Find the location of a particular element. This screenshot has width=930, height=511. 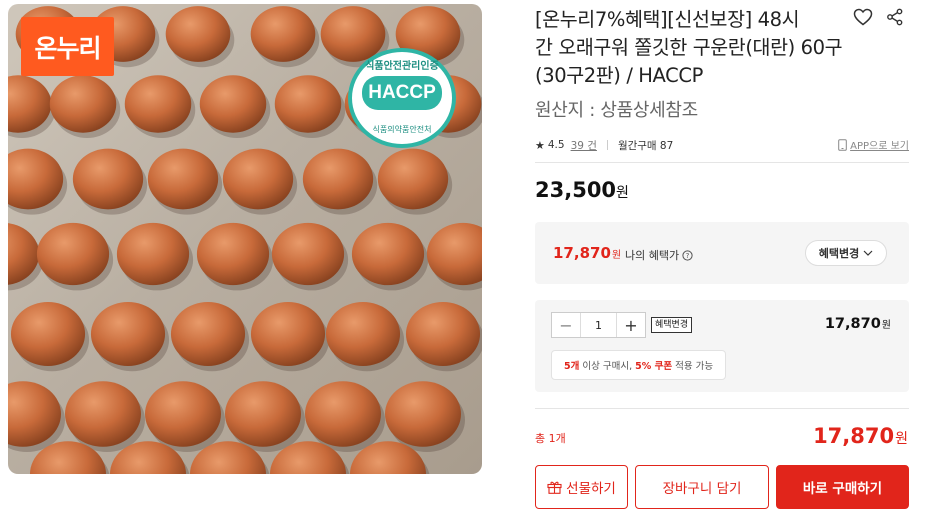

mobile-icon is located at coordinates (842, 144).